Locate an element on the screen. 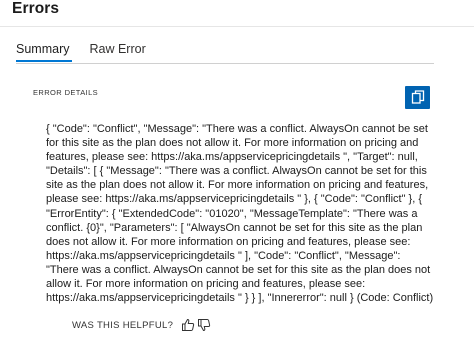  tab-raw-error: Raw Error is located at coordinates (120, 51).